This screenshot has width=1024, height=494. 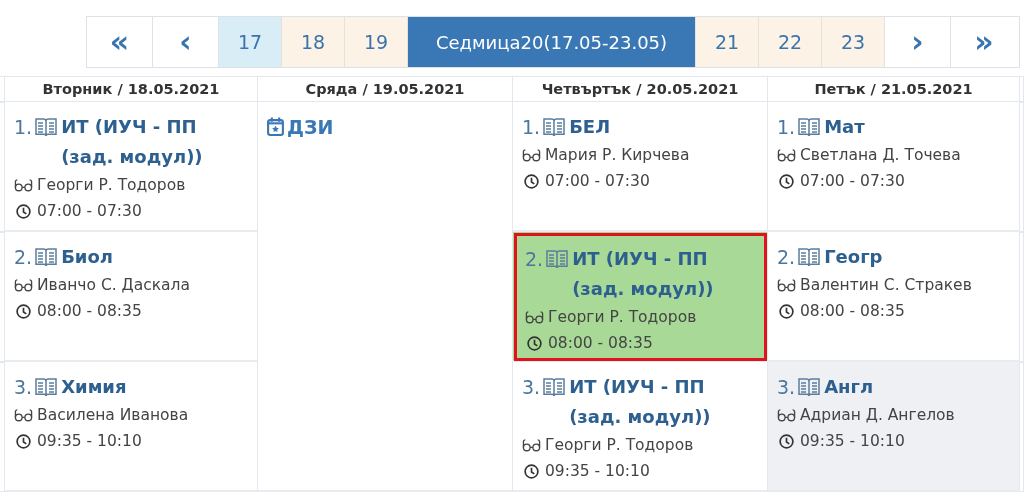 I want to click on subject-title: БЕЛ, so click(x=590, y=127).